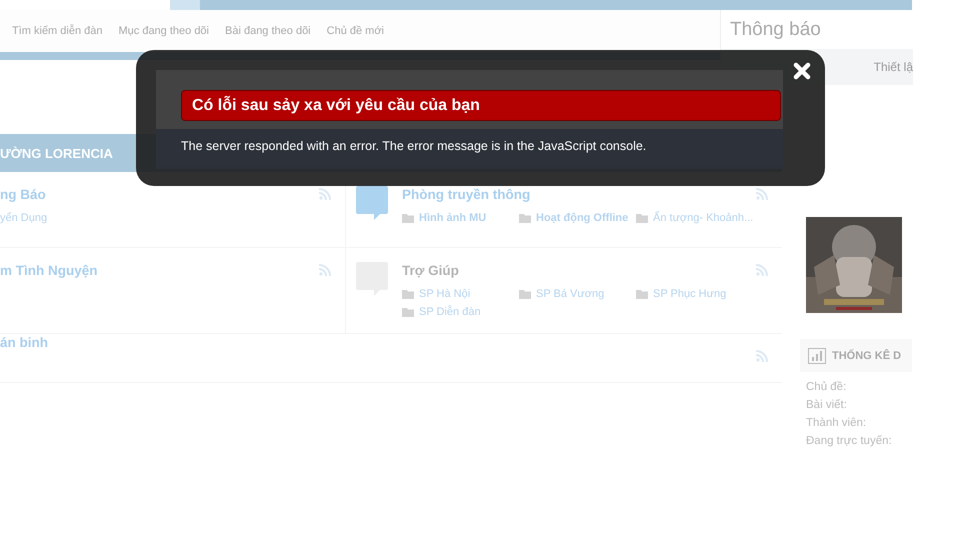 The image size is (960, 540). What do you see at coordinates (827, 405) in the screenshot?
I see `stat-label: Bài viết:` at bounding box center [827, 405].